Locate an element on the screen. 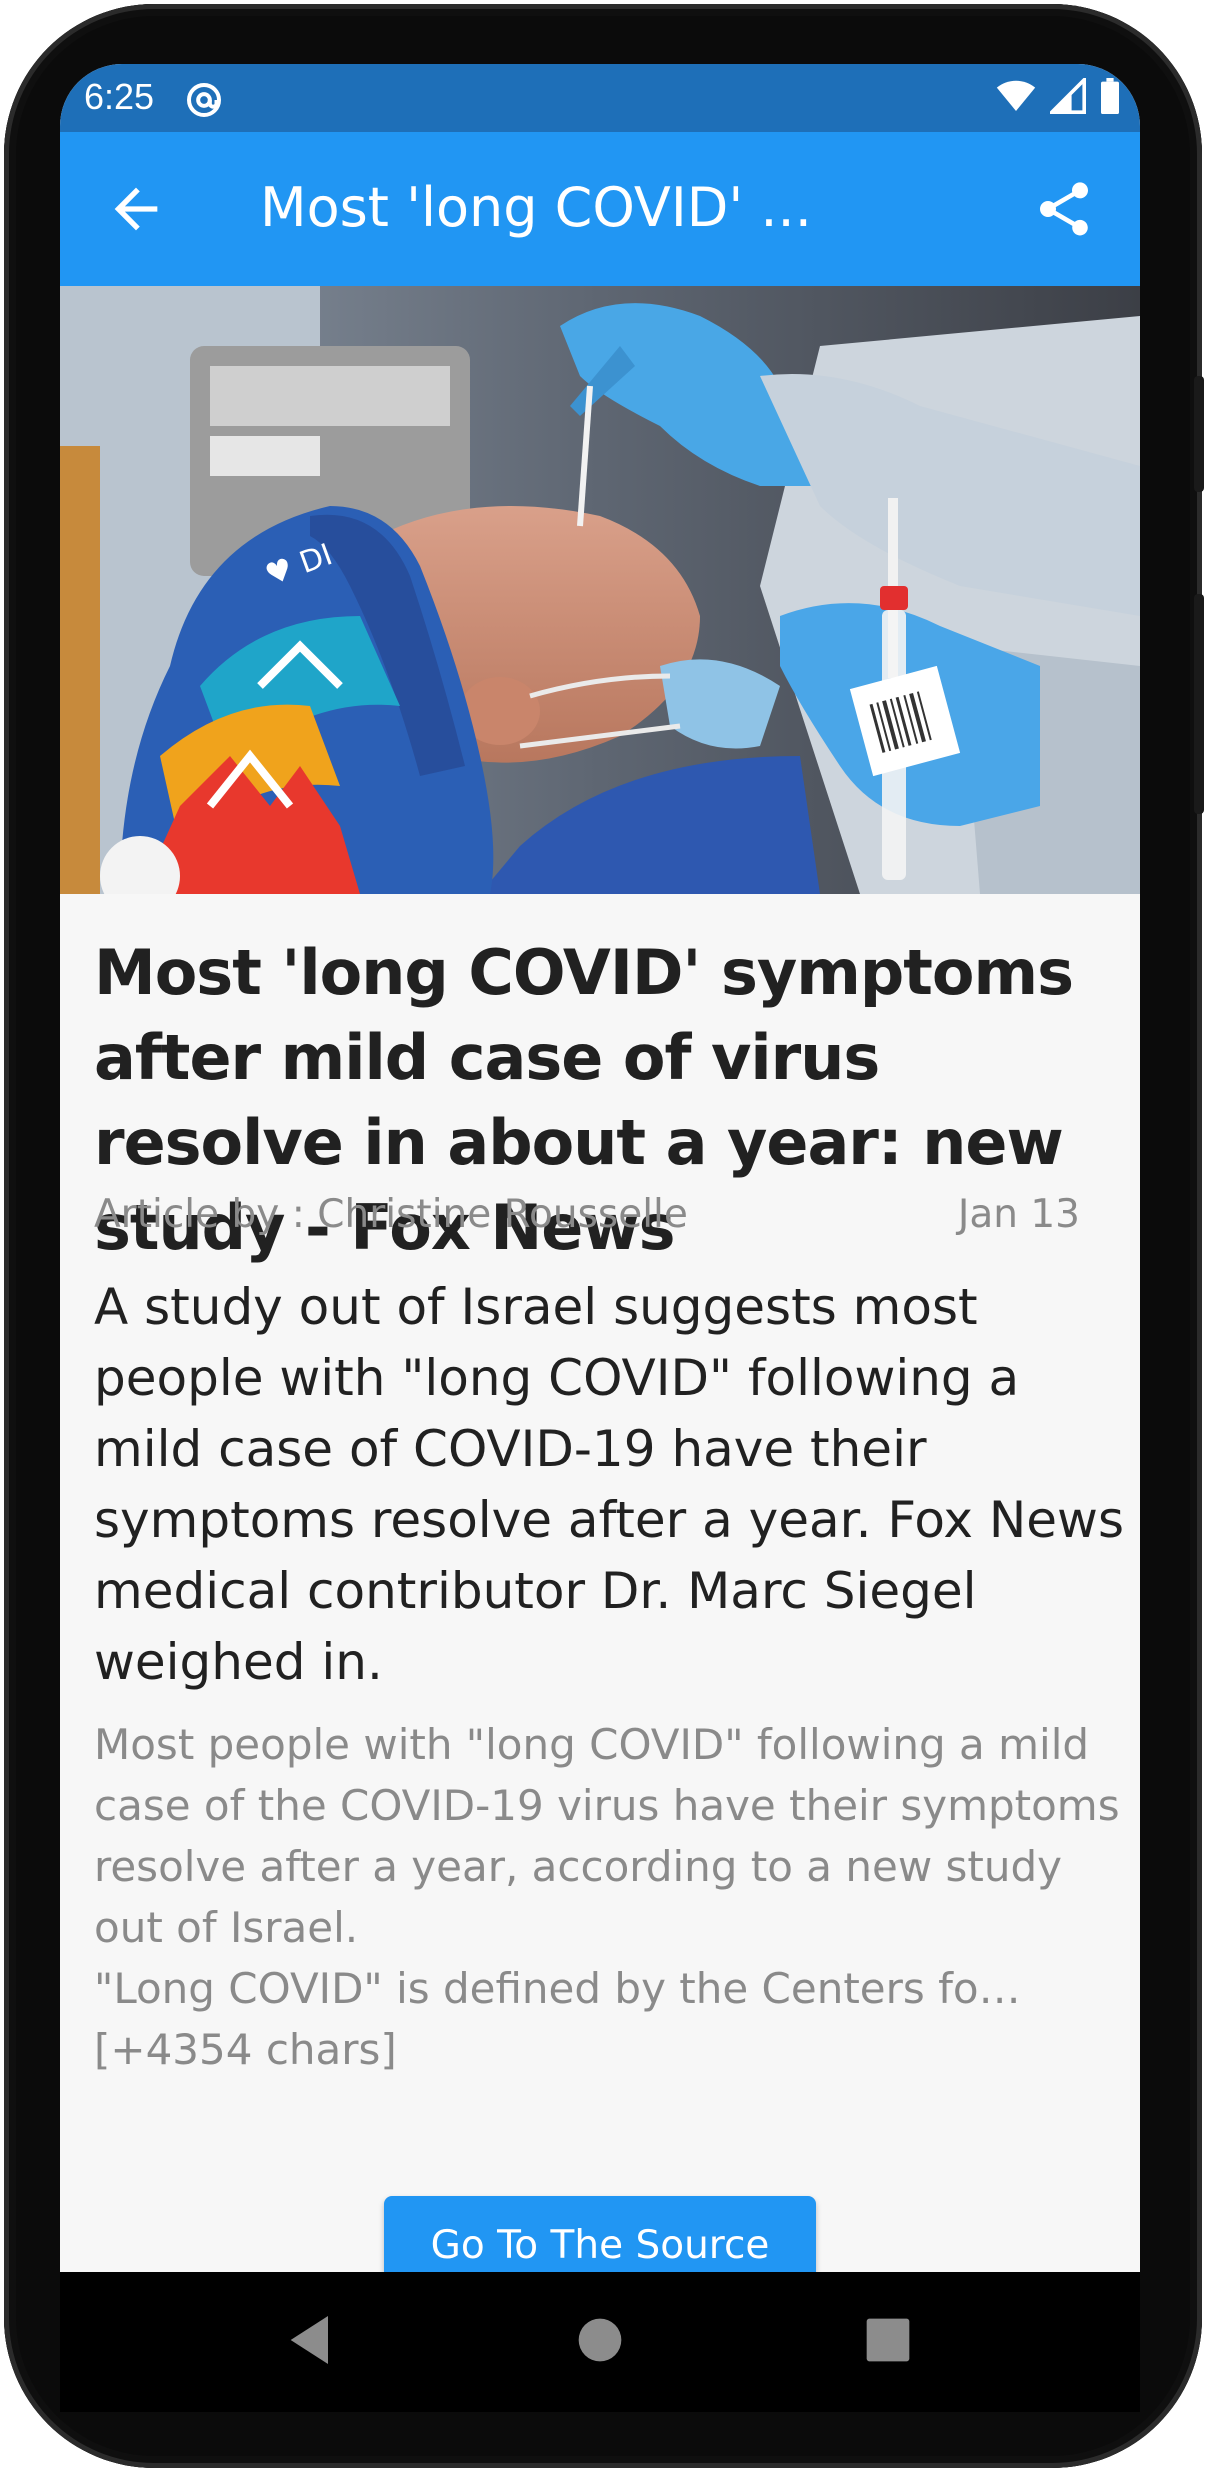 The image size is (1211, 2474). nav-home-button is located at coordinates (600, 2340).